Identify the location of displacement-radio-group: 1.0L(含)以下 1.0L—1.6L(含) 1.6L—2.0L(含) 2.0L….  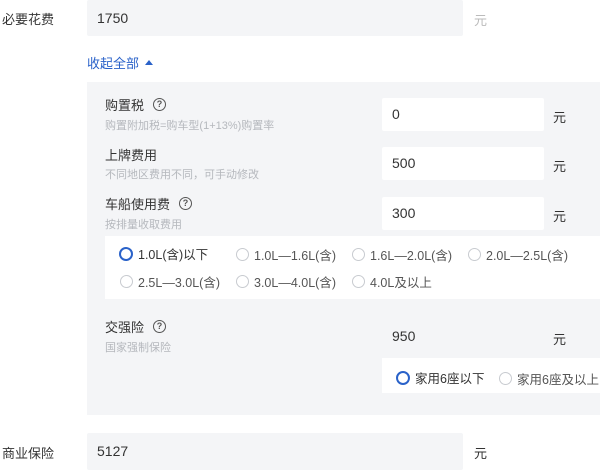
(352, 267).